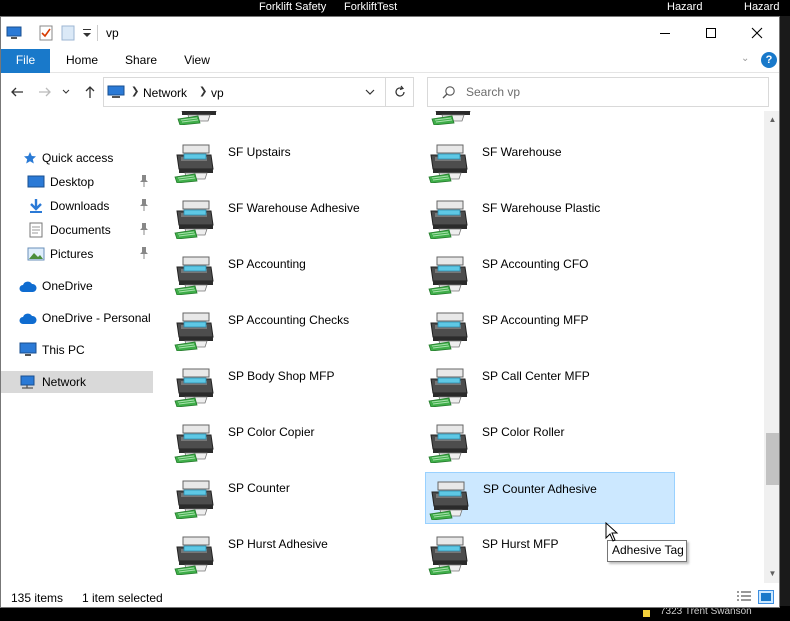 This screenshot has width=790, height=621. I want to click on address-dropdown-button, so click(370, 92).